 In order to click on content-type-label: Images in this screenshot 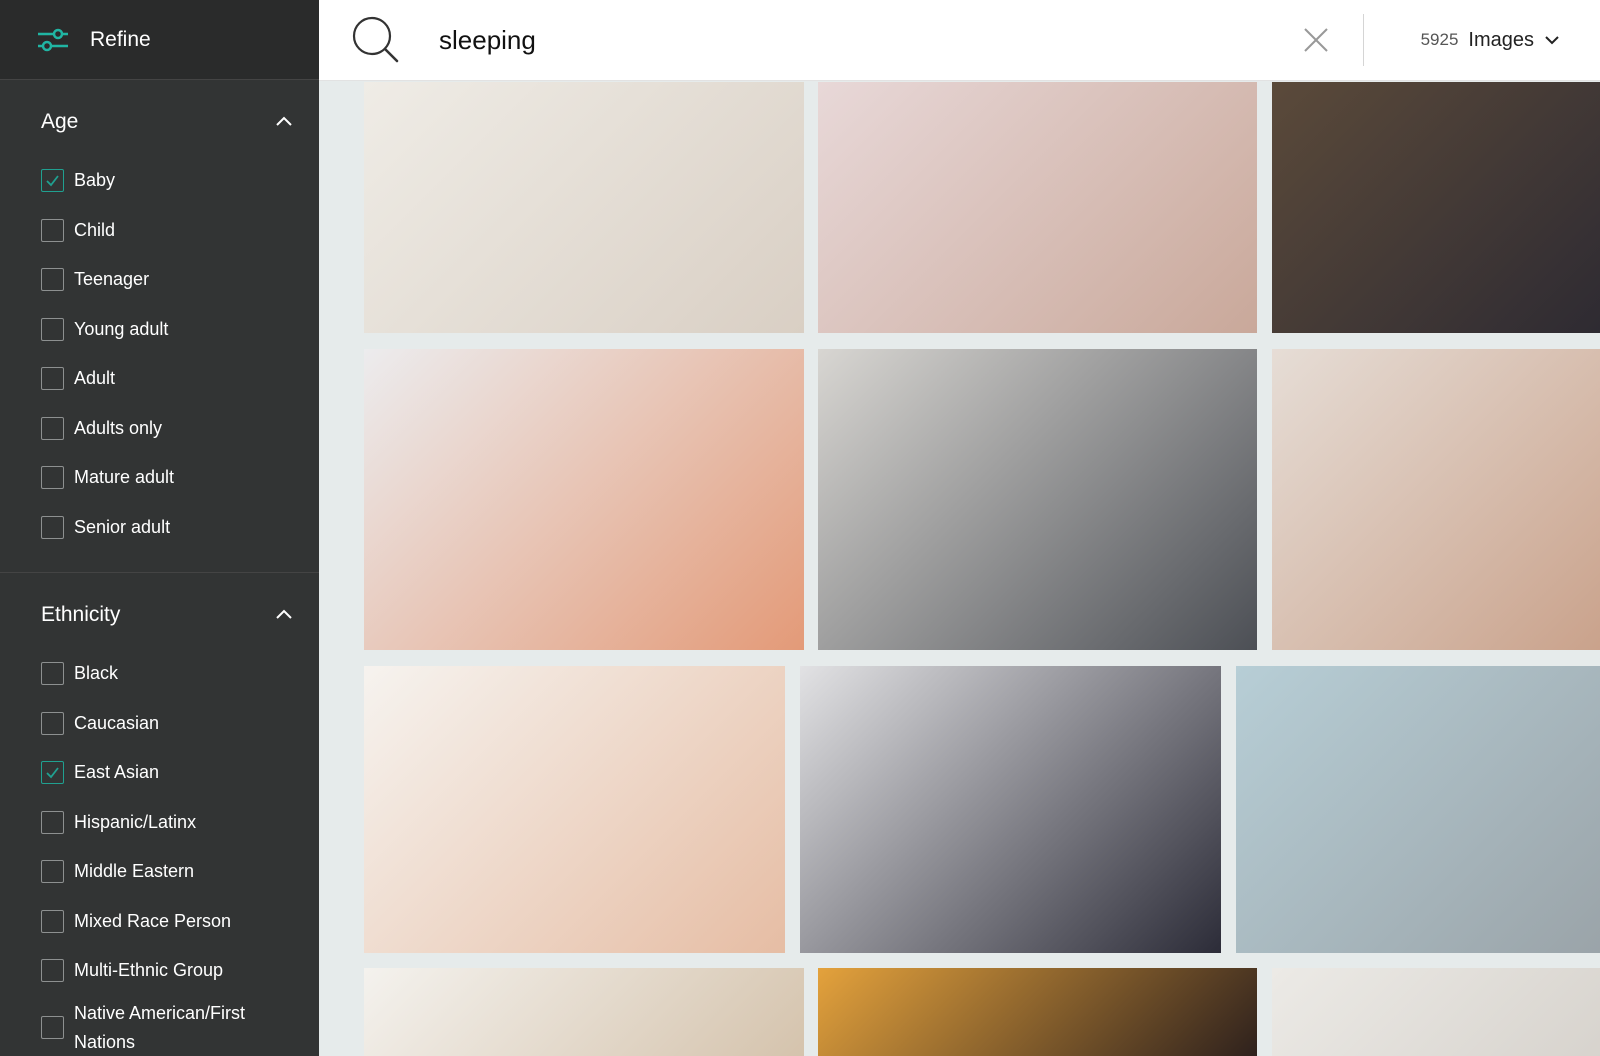, I will do `click(1501, 39)`.